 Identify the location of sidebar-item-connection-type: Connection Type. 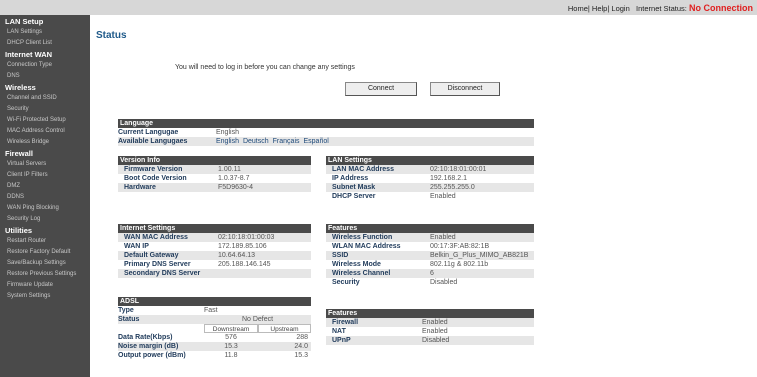
(45, 65).